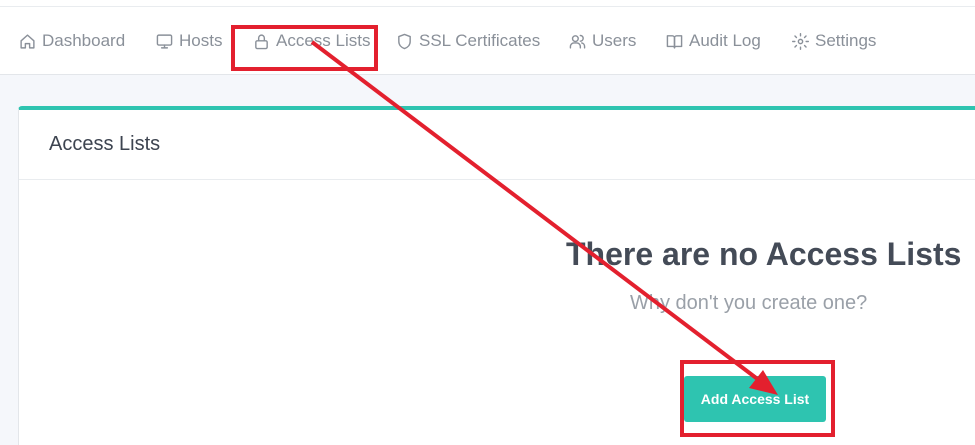  I want to click on nav-item-ssl-certificates: SSL Certificates, so click(468, 41).